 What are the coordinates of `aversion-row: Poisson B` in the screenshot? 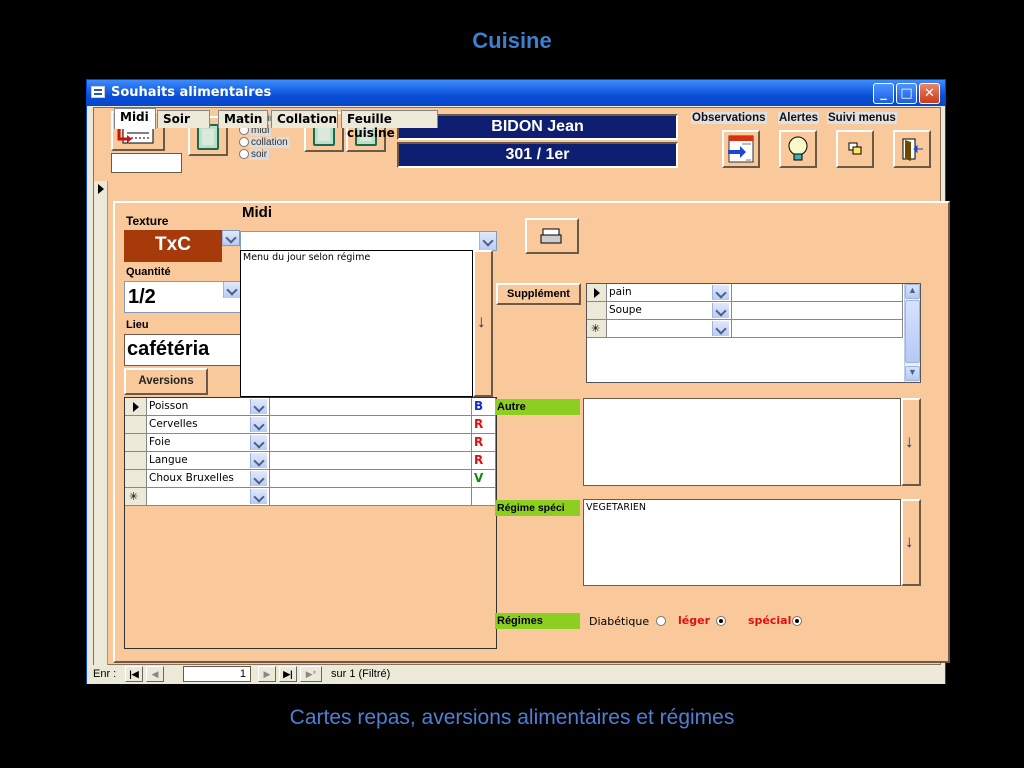 It's located at (310, 407).